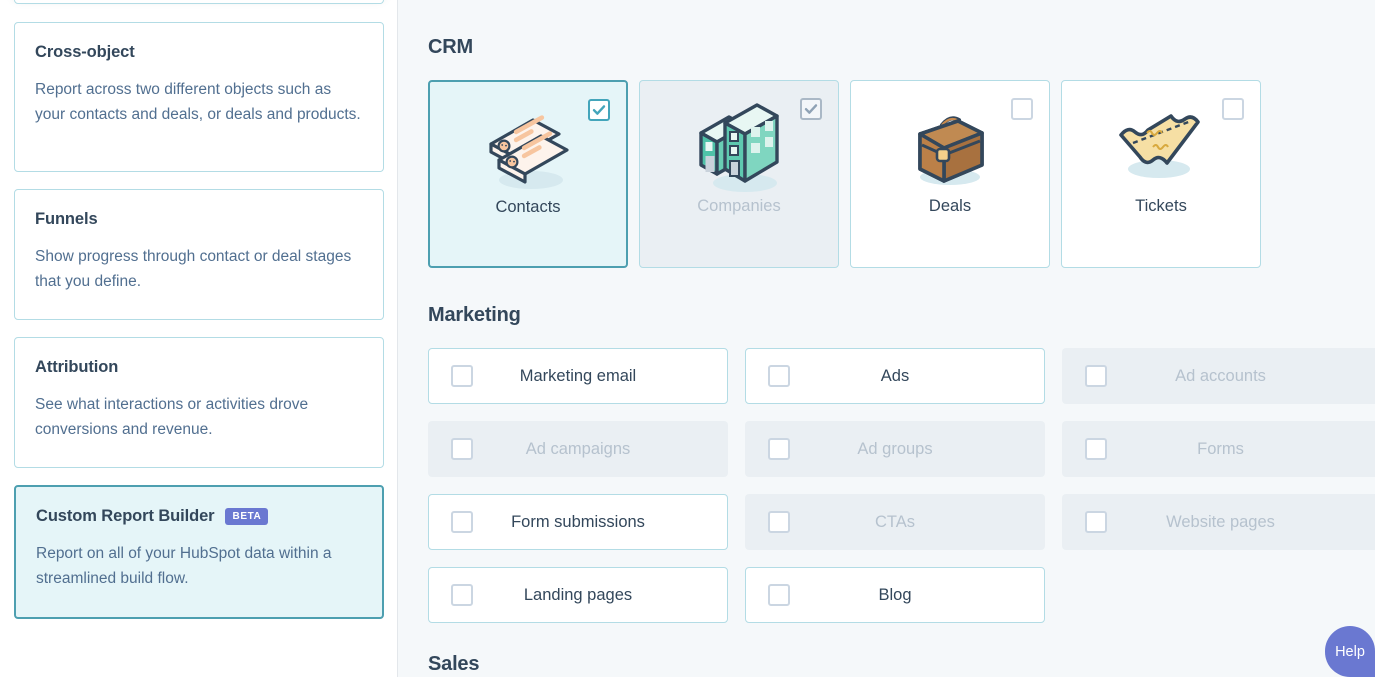  I want to click on help-button: Help, so click(1350, 651).